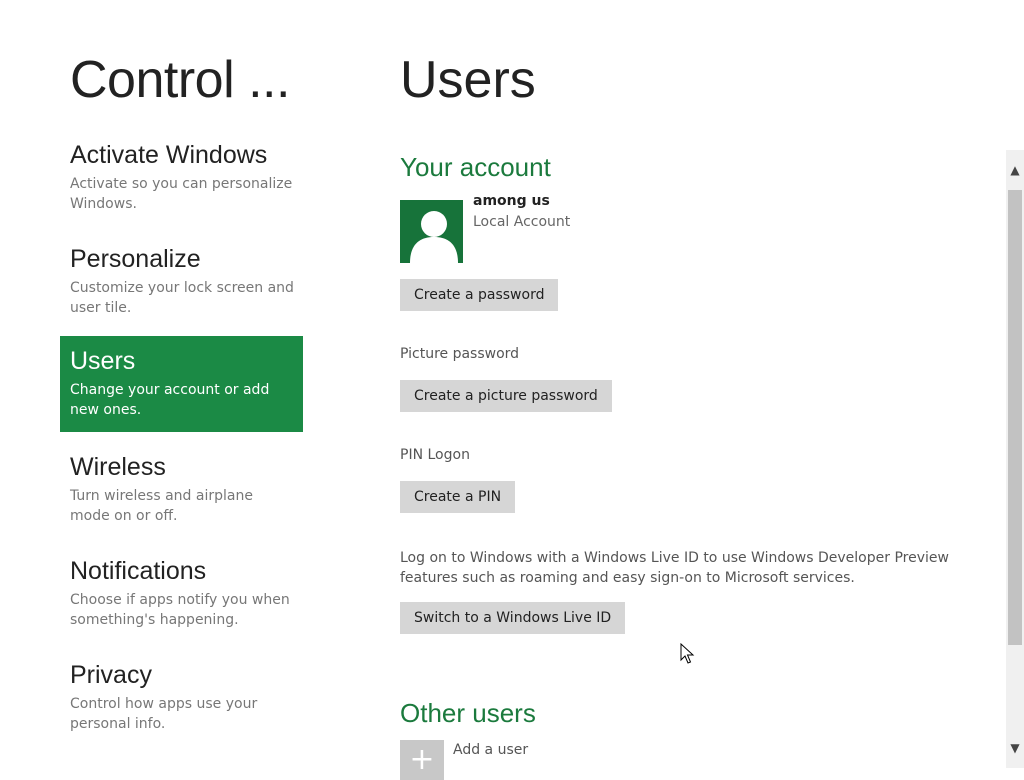 The height and width of the screenshot is (780, 1024). I want to click on nav-item-title: Users, so click(103, 361).